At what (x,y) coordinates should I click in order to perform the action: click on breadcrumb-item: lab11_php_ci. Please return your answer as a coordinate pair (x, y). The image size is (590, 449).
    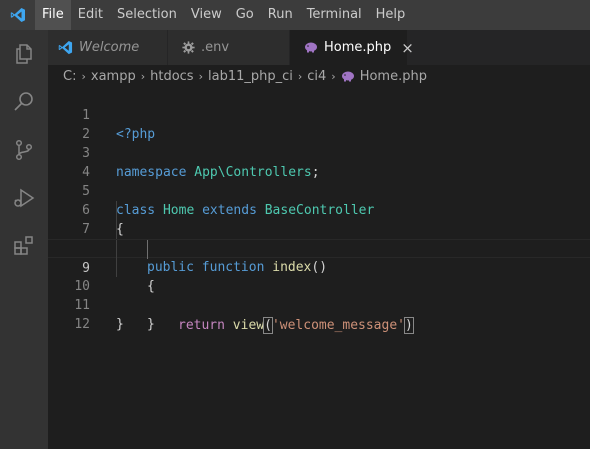
    Looking at the image, I should click on (250, 76).